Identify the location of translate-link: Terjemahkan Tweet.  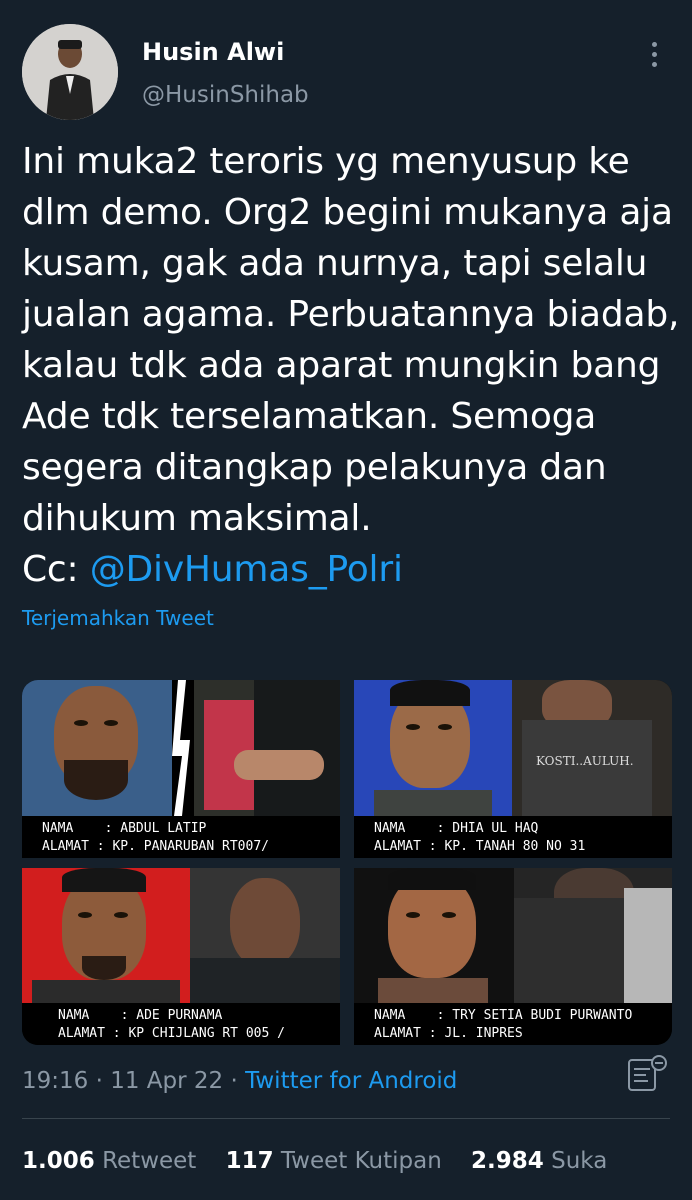
(118, 618).